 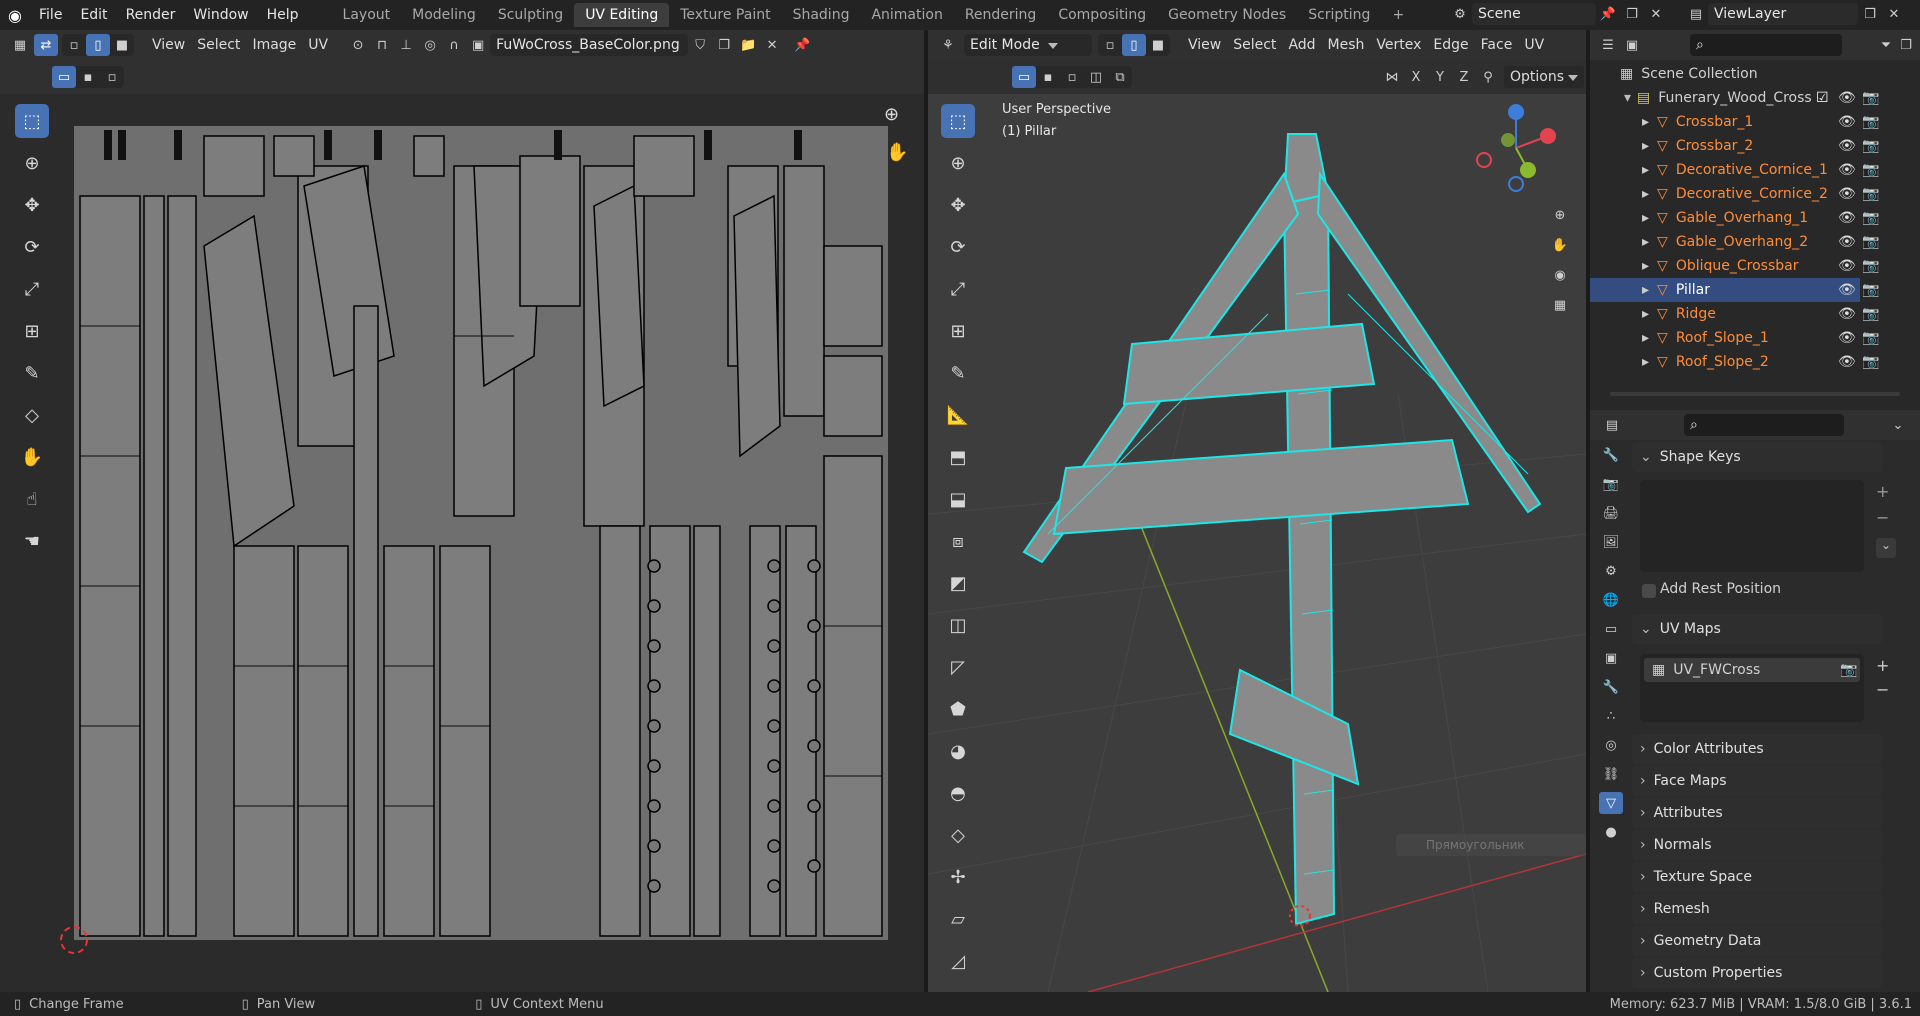 What do you see at coordinates (1734, 338) in the screenshot?
I see `outliner-object-row: ▸ ▽ Roof_Slope_1 👁 📷` at bounding box center [1734, 338].